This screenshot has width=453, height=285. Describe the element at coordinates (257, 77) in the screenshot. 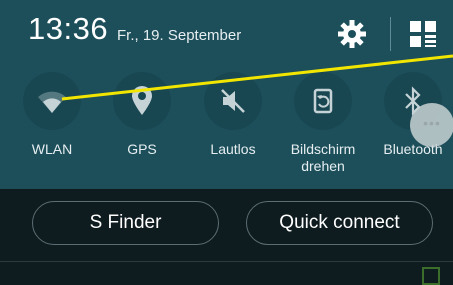

I see `annotation-line` at that location.